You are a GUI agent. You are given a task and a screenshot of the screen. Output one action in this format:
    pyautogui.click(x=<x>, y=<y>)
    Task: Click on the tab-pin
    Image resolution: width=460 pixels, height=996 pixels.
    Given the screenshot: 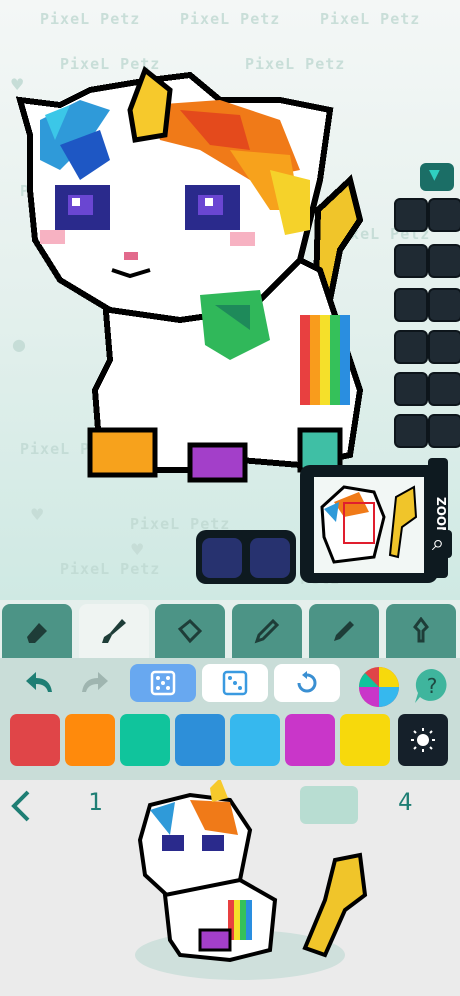 What is the action you would take?
    pyautogui.click(x=421, y=631)
    